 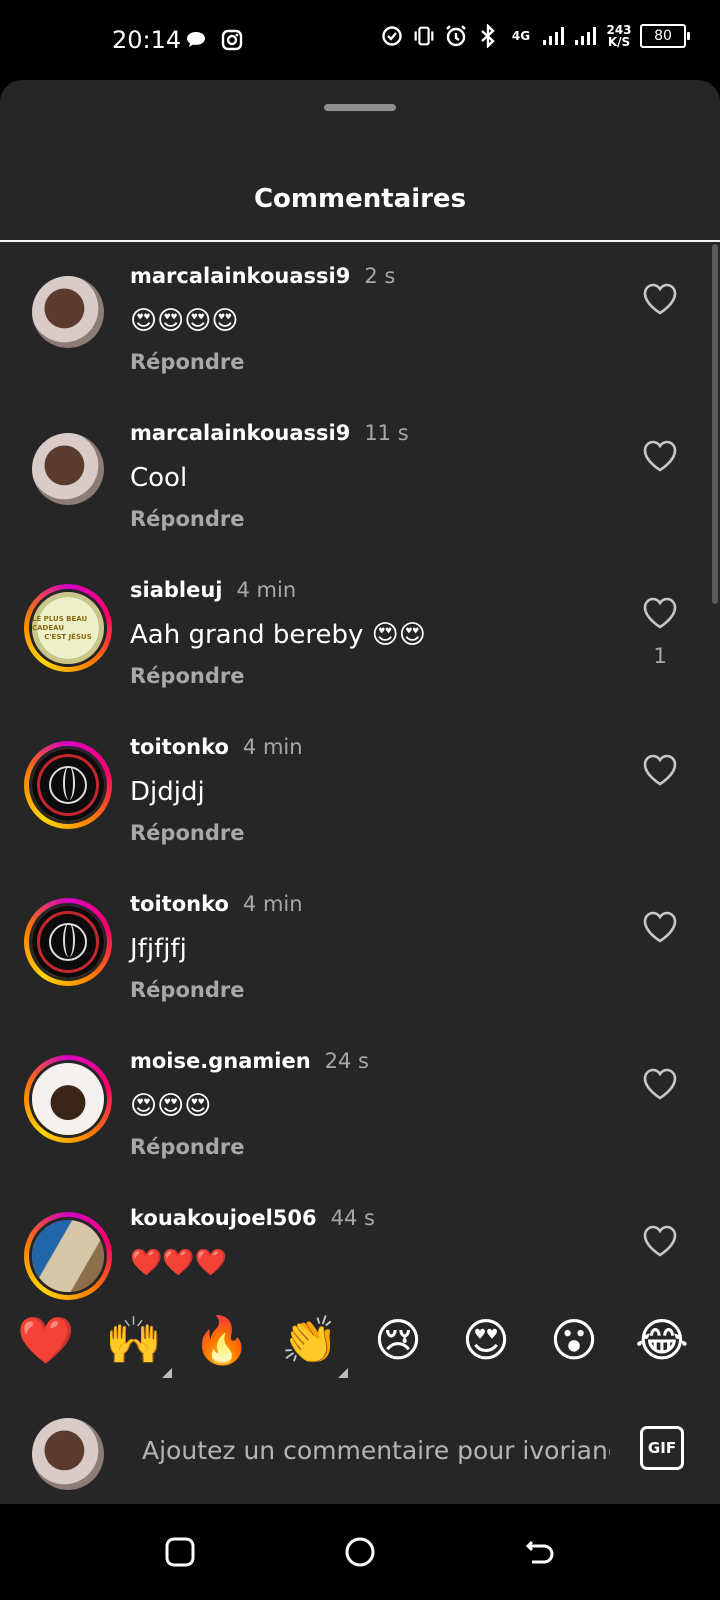 What do you see at coordinates (68, 636) in the screenshot?
I see `avatar-text: C'EST JÉSUS` at bounding box center [68, 636].